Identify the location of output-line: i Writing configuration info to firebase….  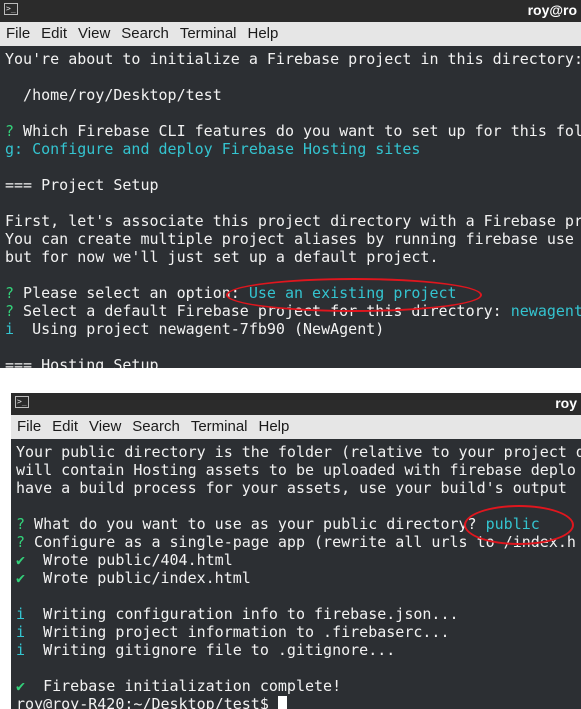
(237, 614).